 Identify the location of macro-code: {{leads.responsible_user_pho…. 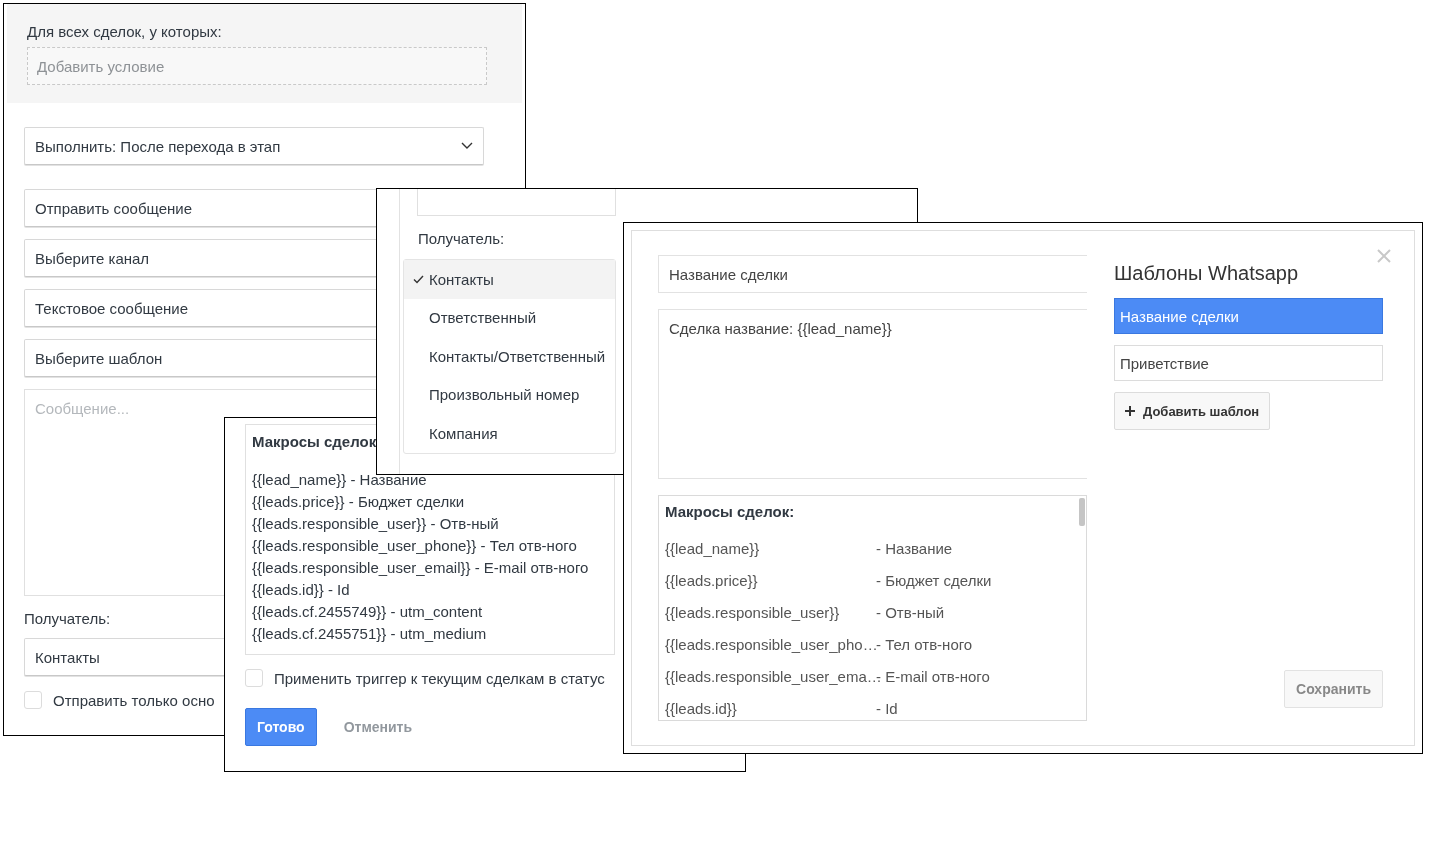
(770, 644).